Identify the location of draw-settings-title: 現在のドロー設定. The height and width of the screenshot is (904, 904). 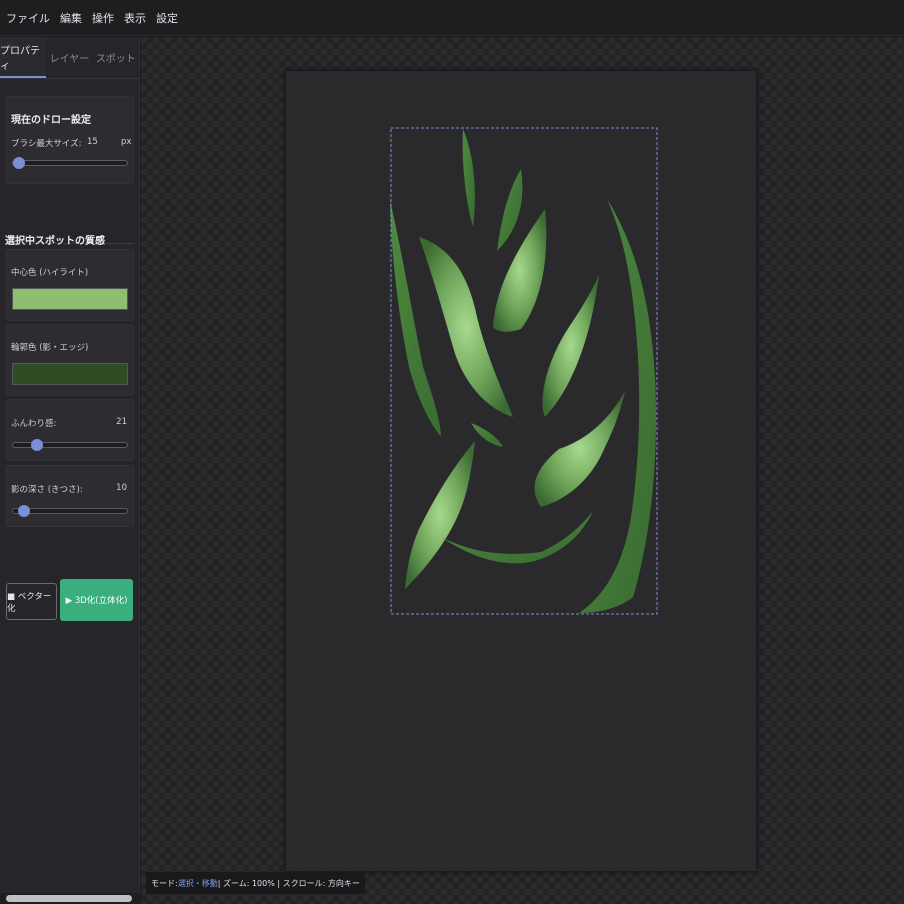
(51, 120).